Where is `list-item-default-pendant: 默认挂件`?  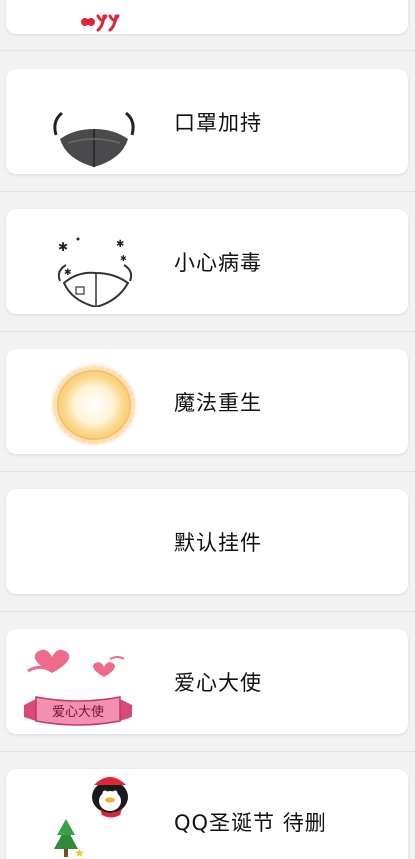
list-item-default-pendant: 默认挂件 is located at coordinates (207, 541).